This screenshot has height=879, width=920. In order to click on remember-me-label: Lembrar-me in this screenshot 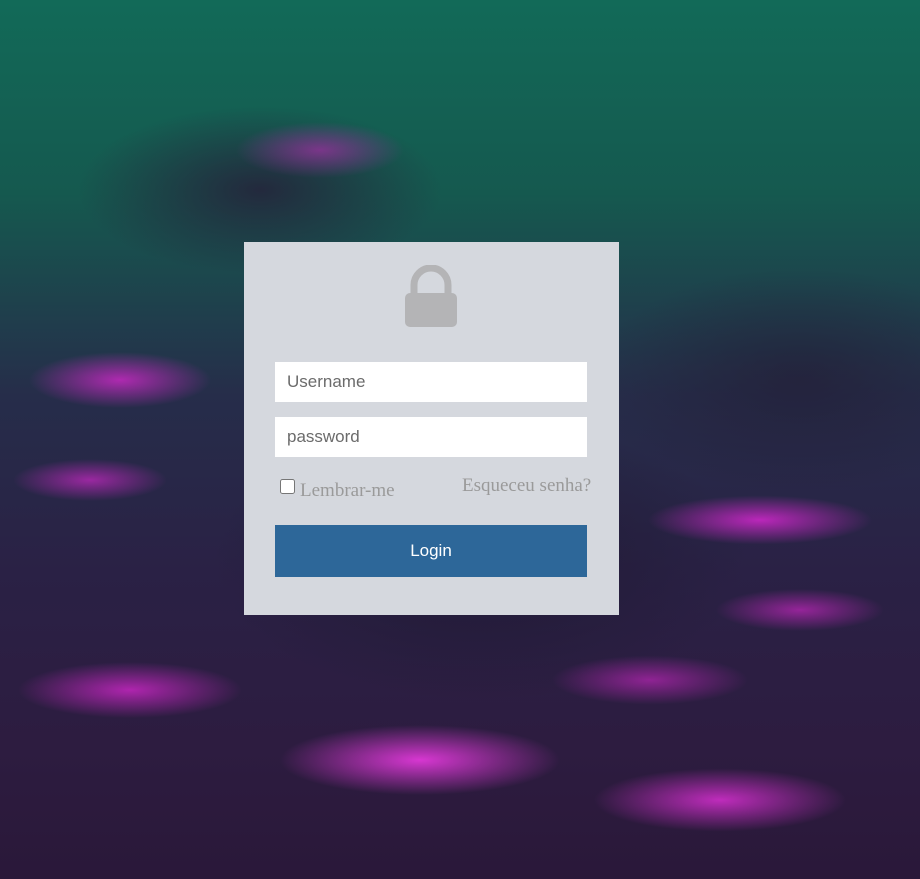, I will do `click(347, 490)`.